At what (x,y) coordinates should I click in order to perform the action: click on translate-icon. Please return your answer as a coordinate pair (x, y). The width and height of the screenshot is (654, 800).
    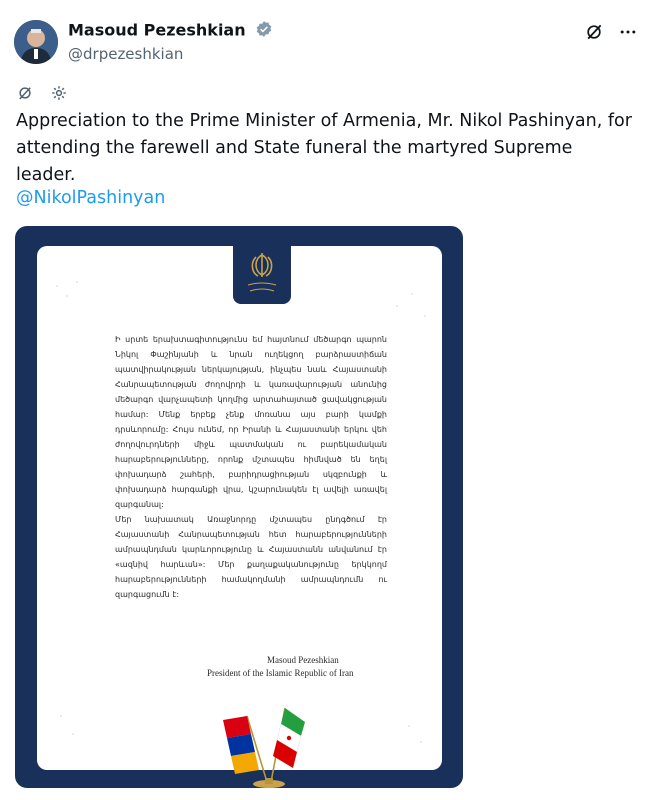
    Looking at the image, I should click on (25, 93).